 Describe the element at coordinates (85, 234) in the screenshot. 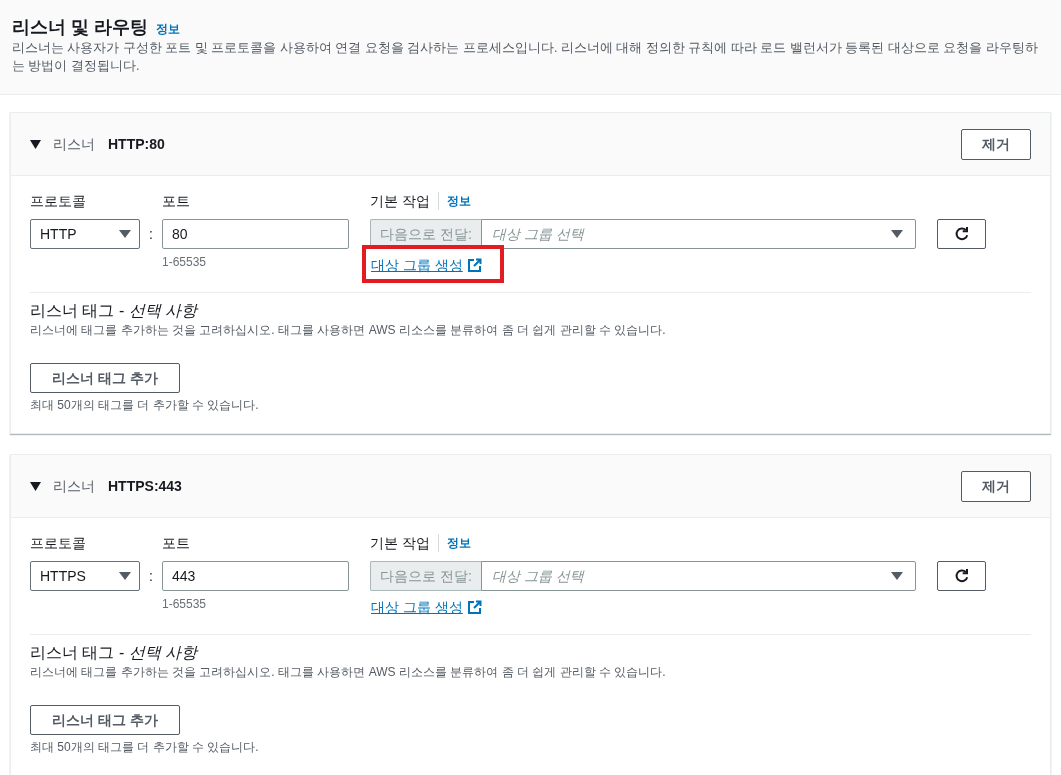

I see `protocol-select: HTTP` at that location.